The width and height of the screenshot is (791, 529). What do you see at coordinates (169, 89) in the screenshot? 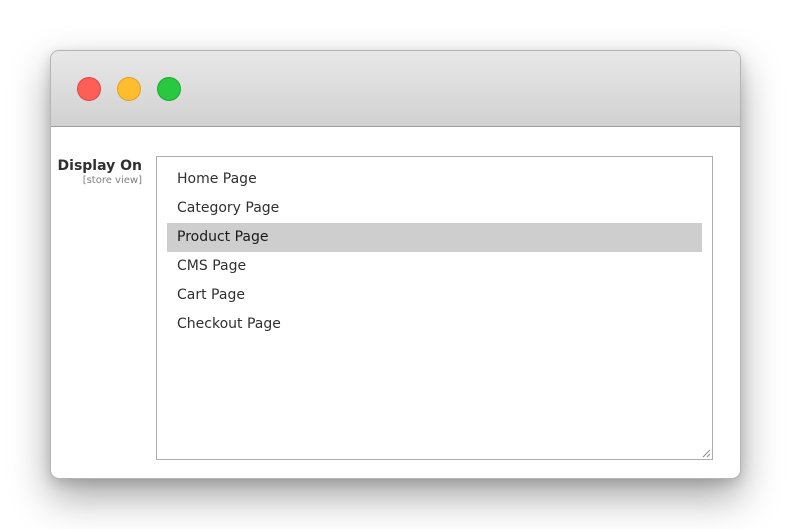
I see `maximize-button` at bounding box center [169, 89].